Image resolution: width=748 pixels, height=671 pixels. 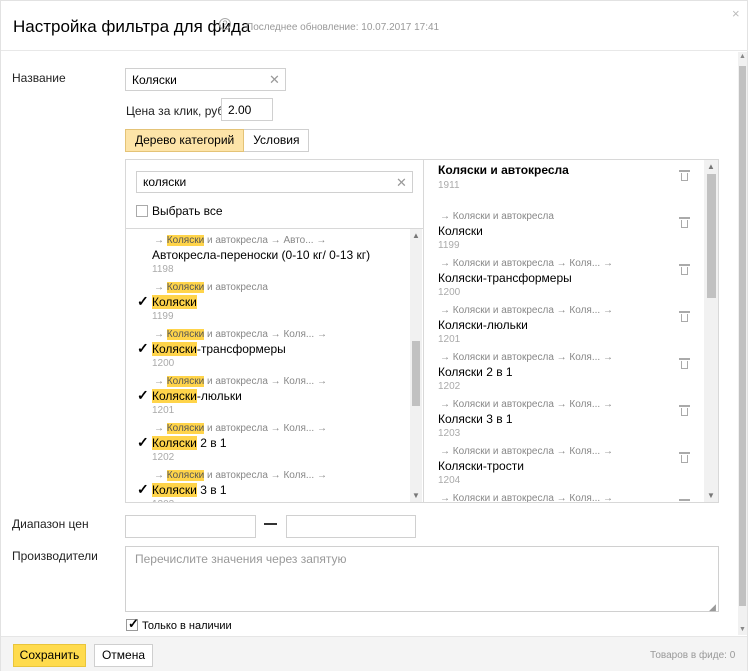 What do you see at coordinates (693, 655) in the screenshot?
I see `feed-items-count: Товаров в фиде: 0` at bounding box center [693, 655].